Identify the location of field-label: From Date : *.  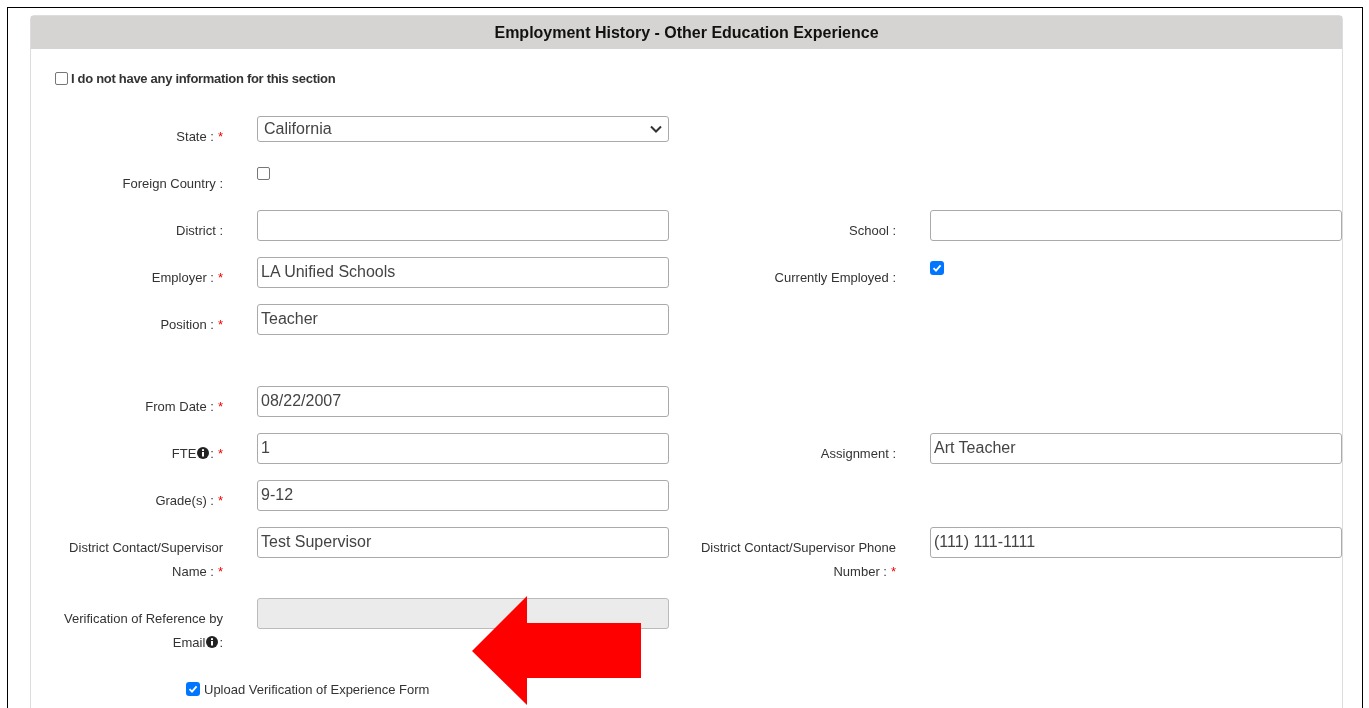
(184, 406).